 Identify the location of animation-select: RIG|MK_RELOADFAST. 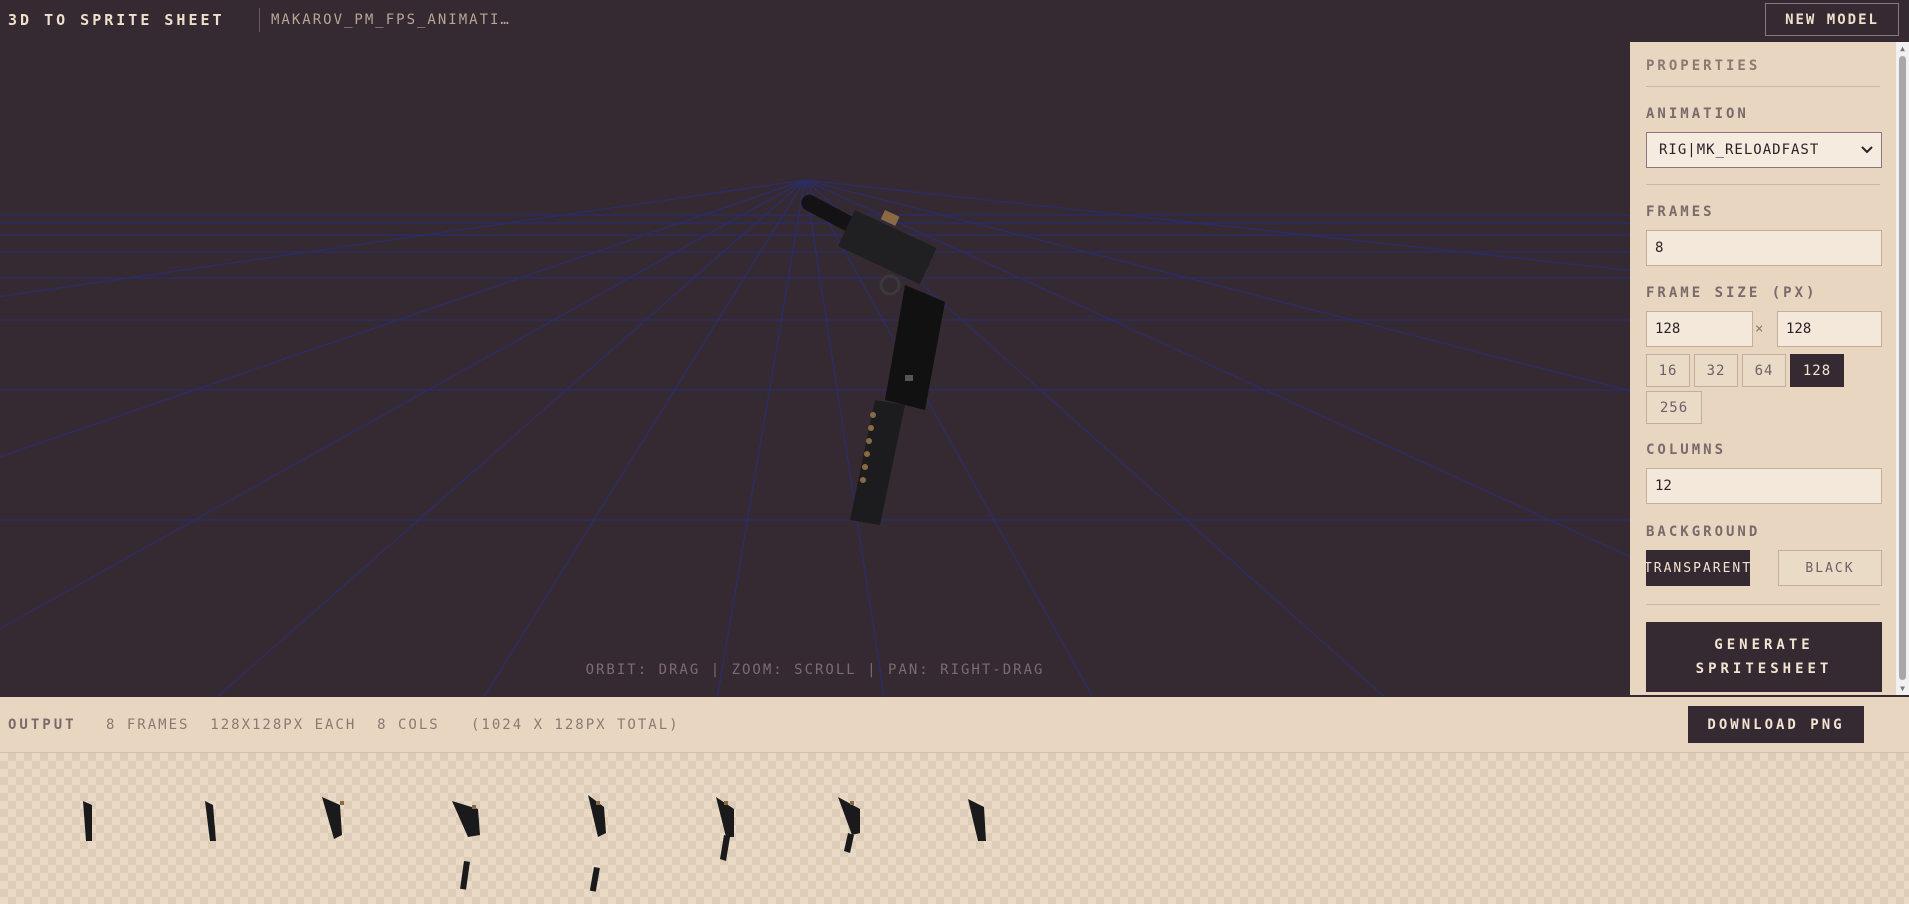
(1764, 150).